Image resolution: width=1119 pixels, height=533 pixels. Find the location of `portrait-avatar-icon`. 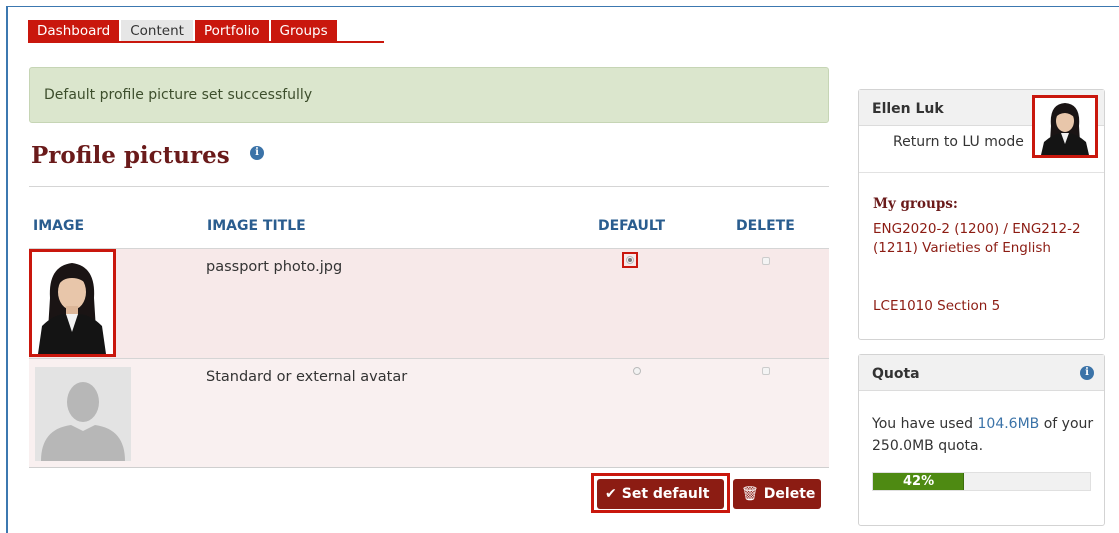

portrait-avatar-icon is located at coordinates (1065, 126).